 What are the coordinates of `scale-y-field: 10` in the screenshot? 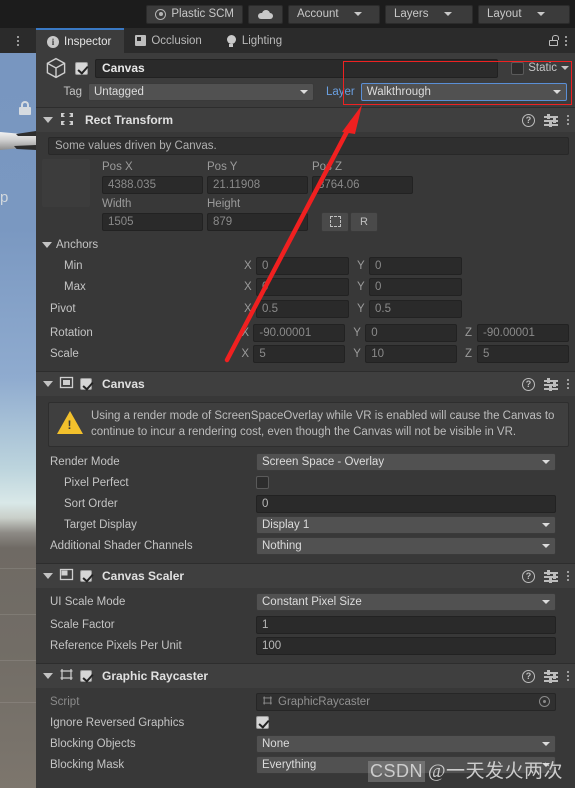 It's located at (411, 353).